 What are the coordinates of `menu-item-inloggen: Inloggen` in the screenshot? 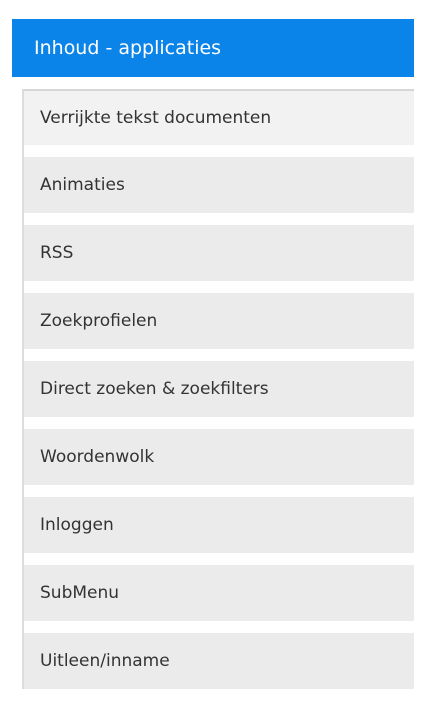 It's located at (218, 525).